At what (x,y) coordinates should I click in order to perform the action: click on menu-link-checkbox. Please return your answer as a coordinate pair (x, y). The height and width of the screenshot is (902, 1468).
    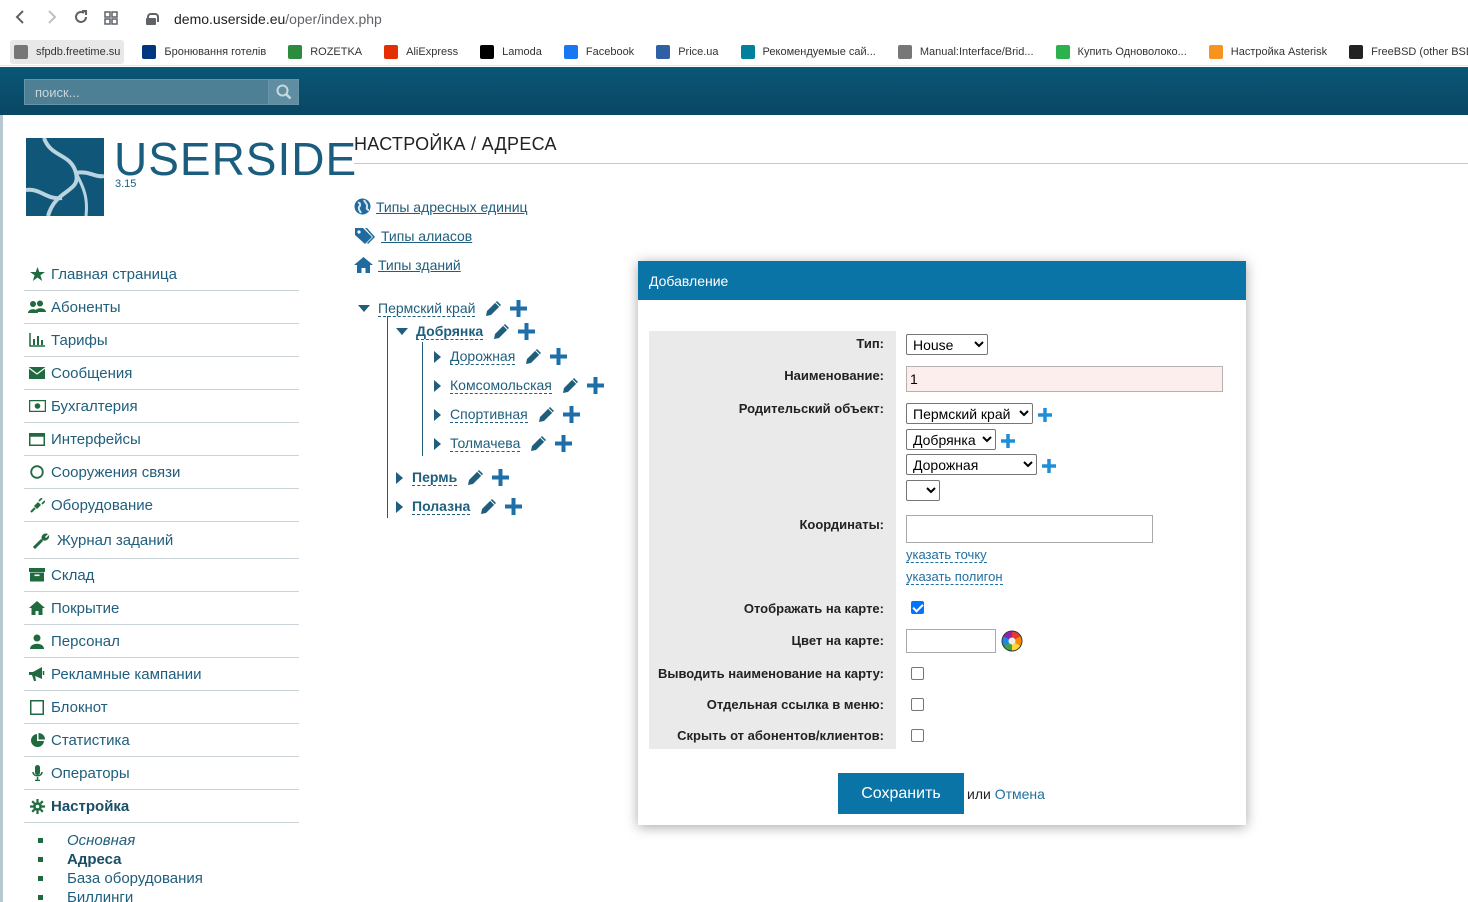
    Looking at the image, I should click on (917, 704).